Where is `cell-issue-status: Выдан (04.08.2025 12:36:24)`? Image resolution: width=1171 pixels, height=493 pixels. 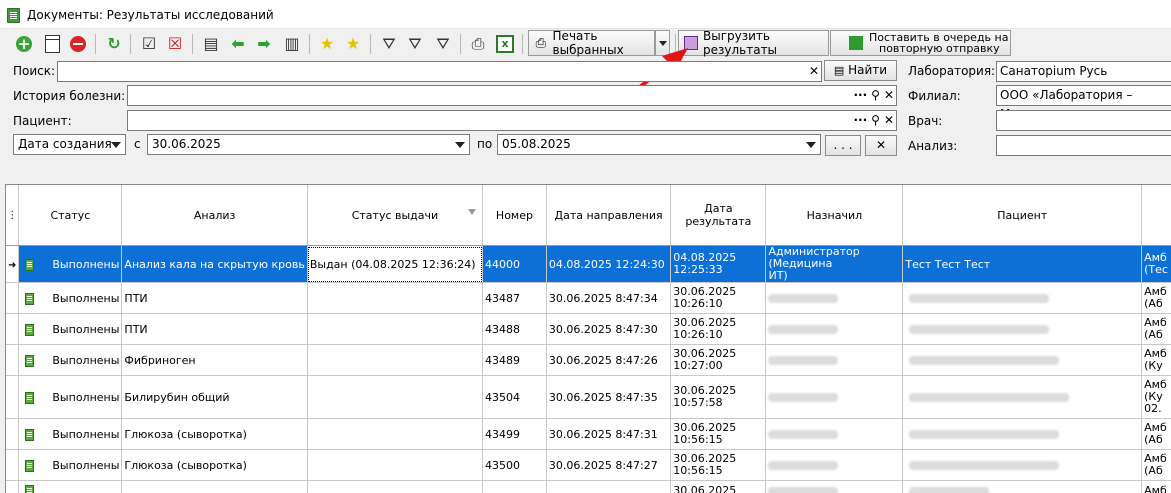
cell-issue-status: Выдан (04.08.2025 12:36:24) is located at coordinates (394, 264).